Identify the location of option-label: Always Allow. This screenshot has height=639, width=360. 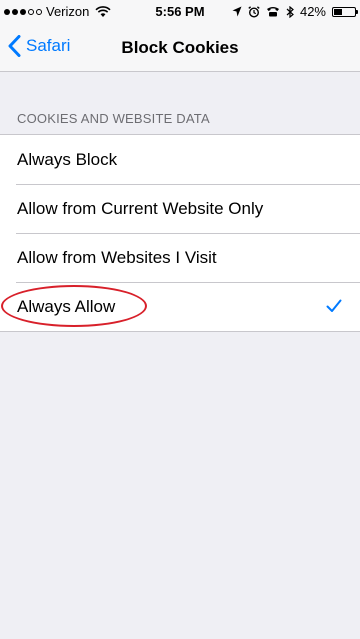
(66, 306).